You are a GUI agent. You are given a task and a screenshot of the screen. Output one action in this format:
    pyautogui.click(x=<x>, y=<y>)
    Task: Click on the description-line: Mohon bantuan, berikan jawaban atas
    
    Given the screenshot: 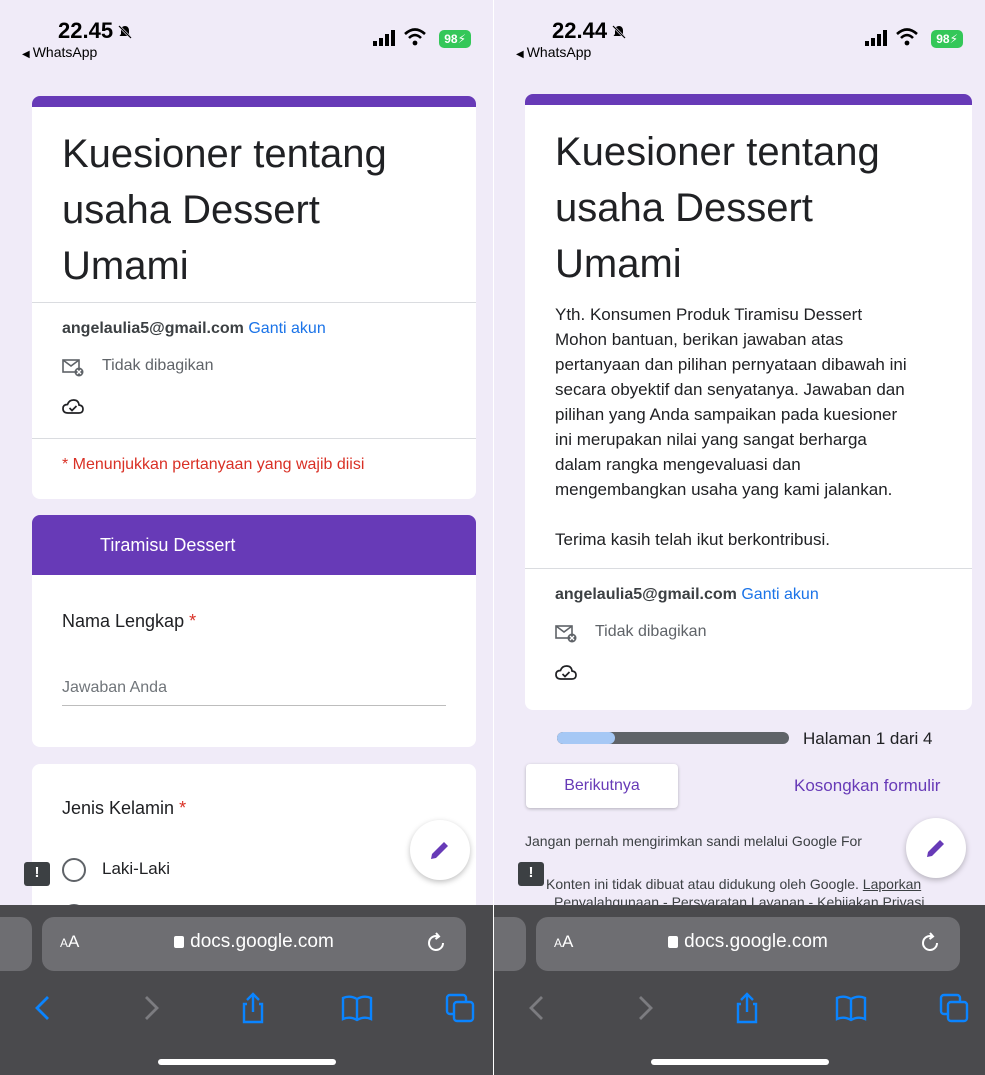 What is the action you would take?
    pyautogui.click(x=699, y=339)
    